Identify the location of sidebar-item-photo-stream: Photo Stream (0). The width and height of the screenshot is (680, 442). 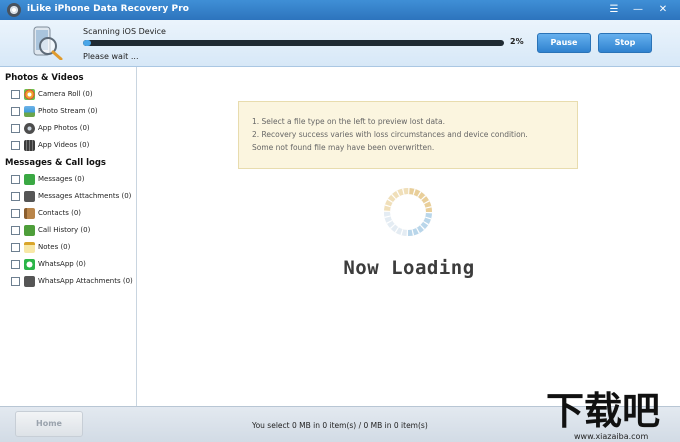
(73, 112).